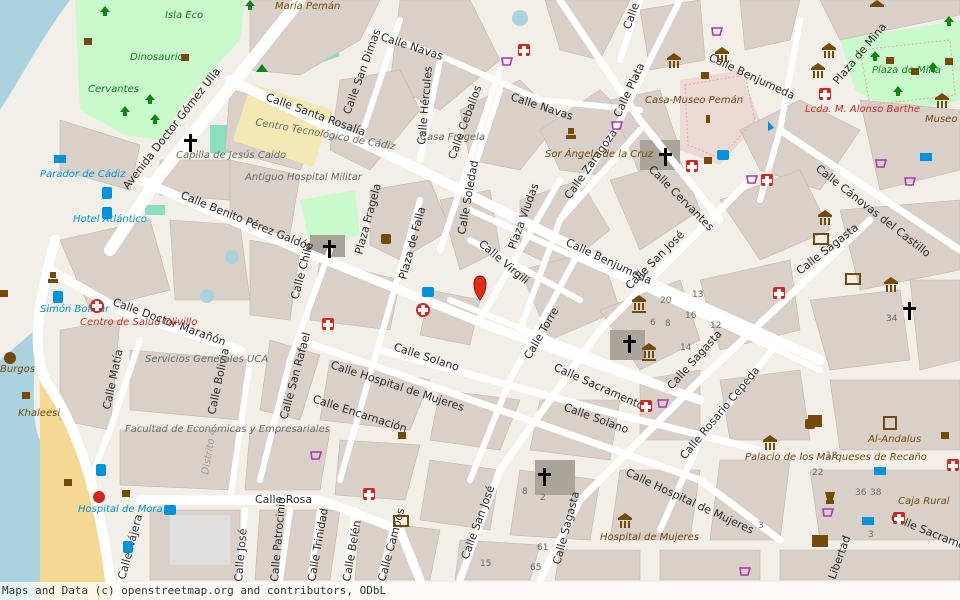  I want to click on info-icon, so click(10, 358).